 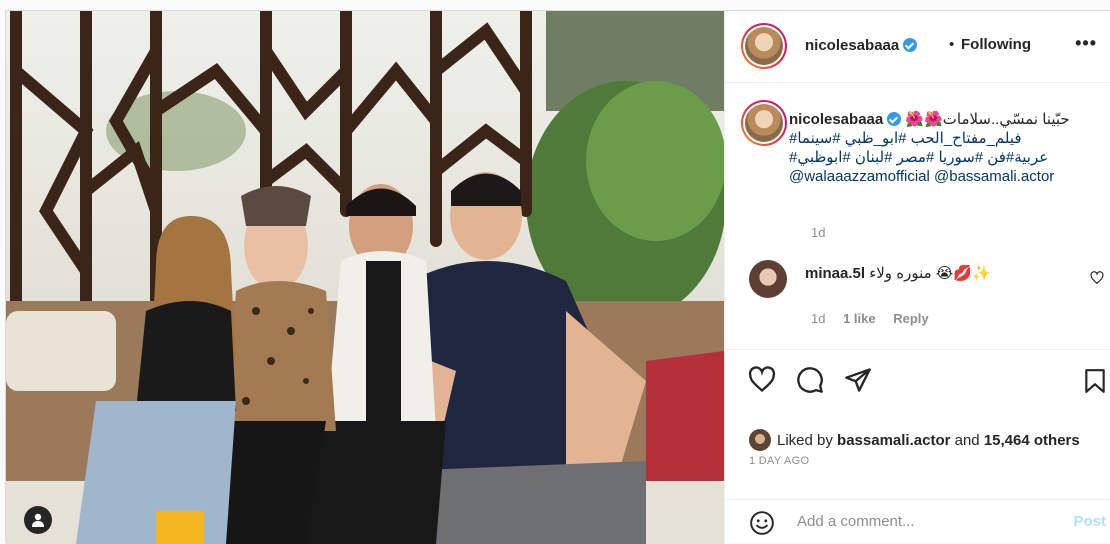 I want to click on caption-line1: 🌺🌺حبّينا نمسّي..سلامات, so click(x=987, y=119).